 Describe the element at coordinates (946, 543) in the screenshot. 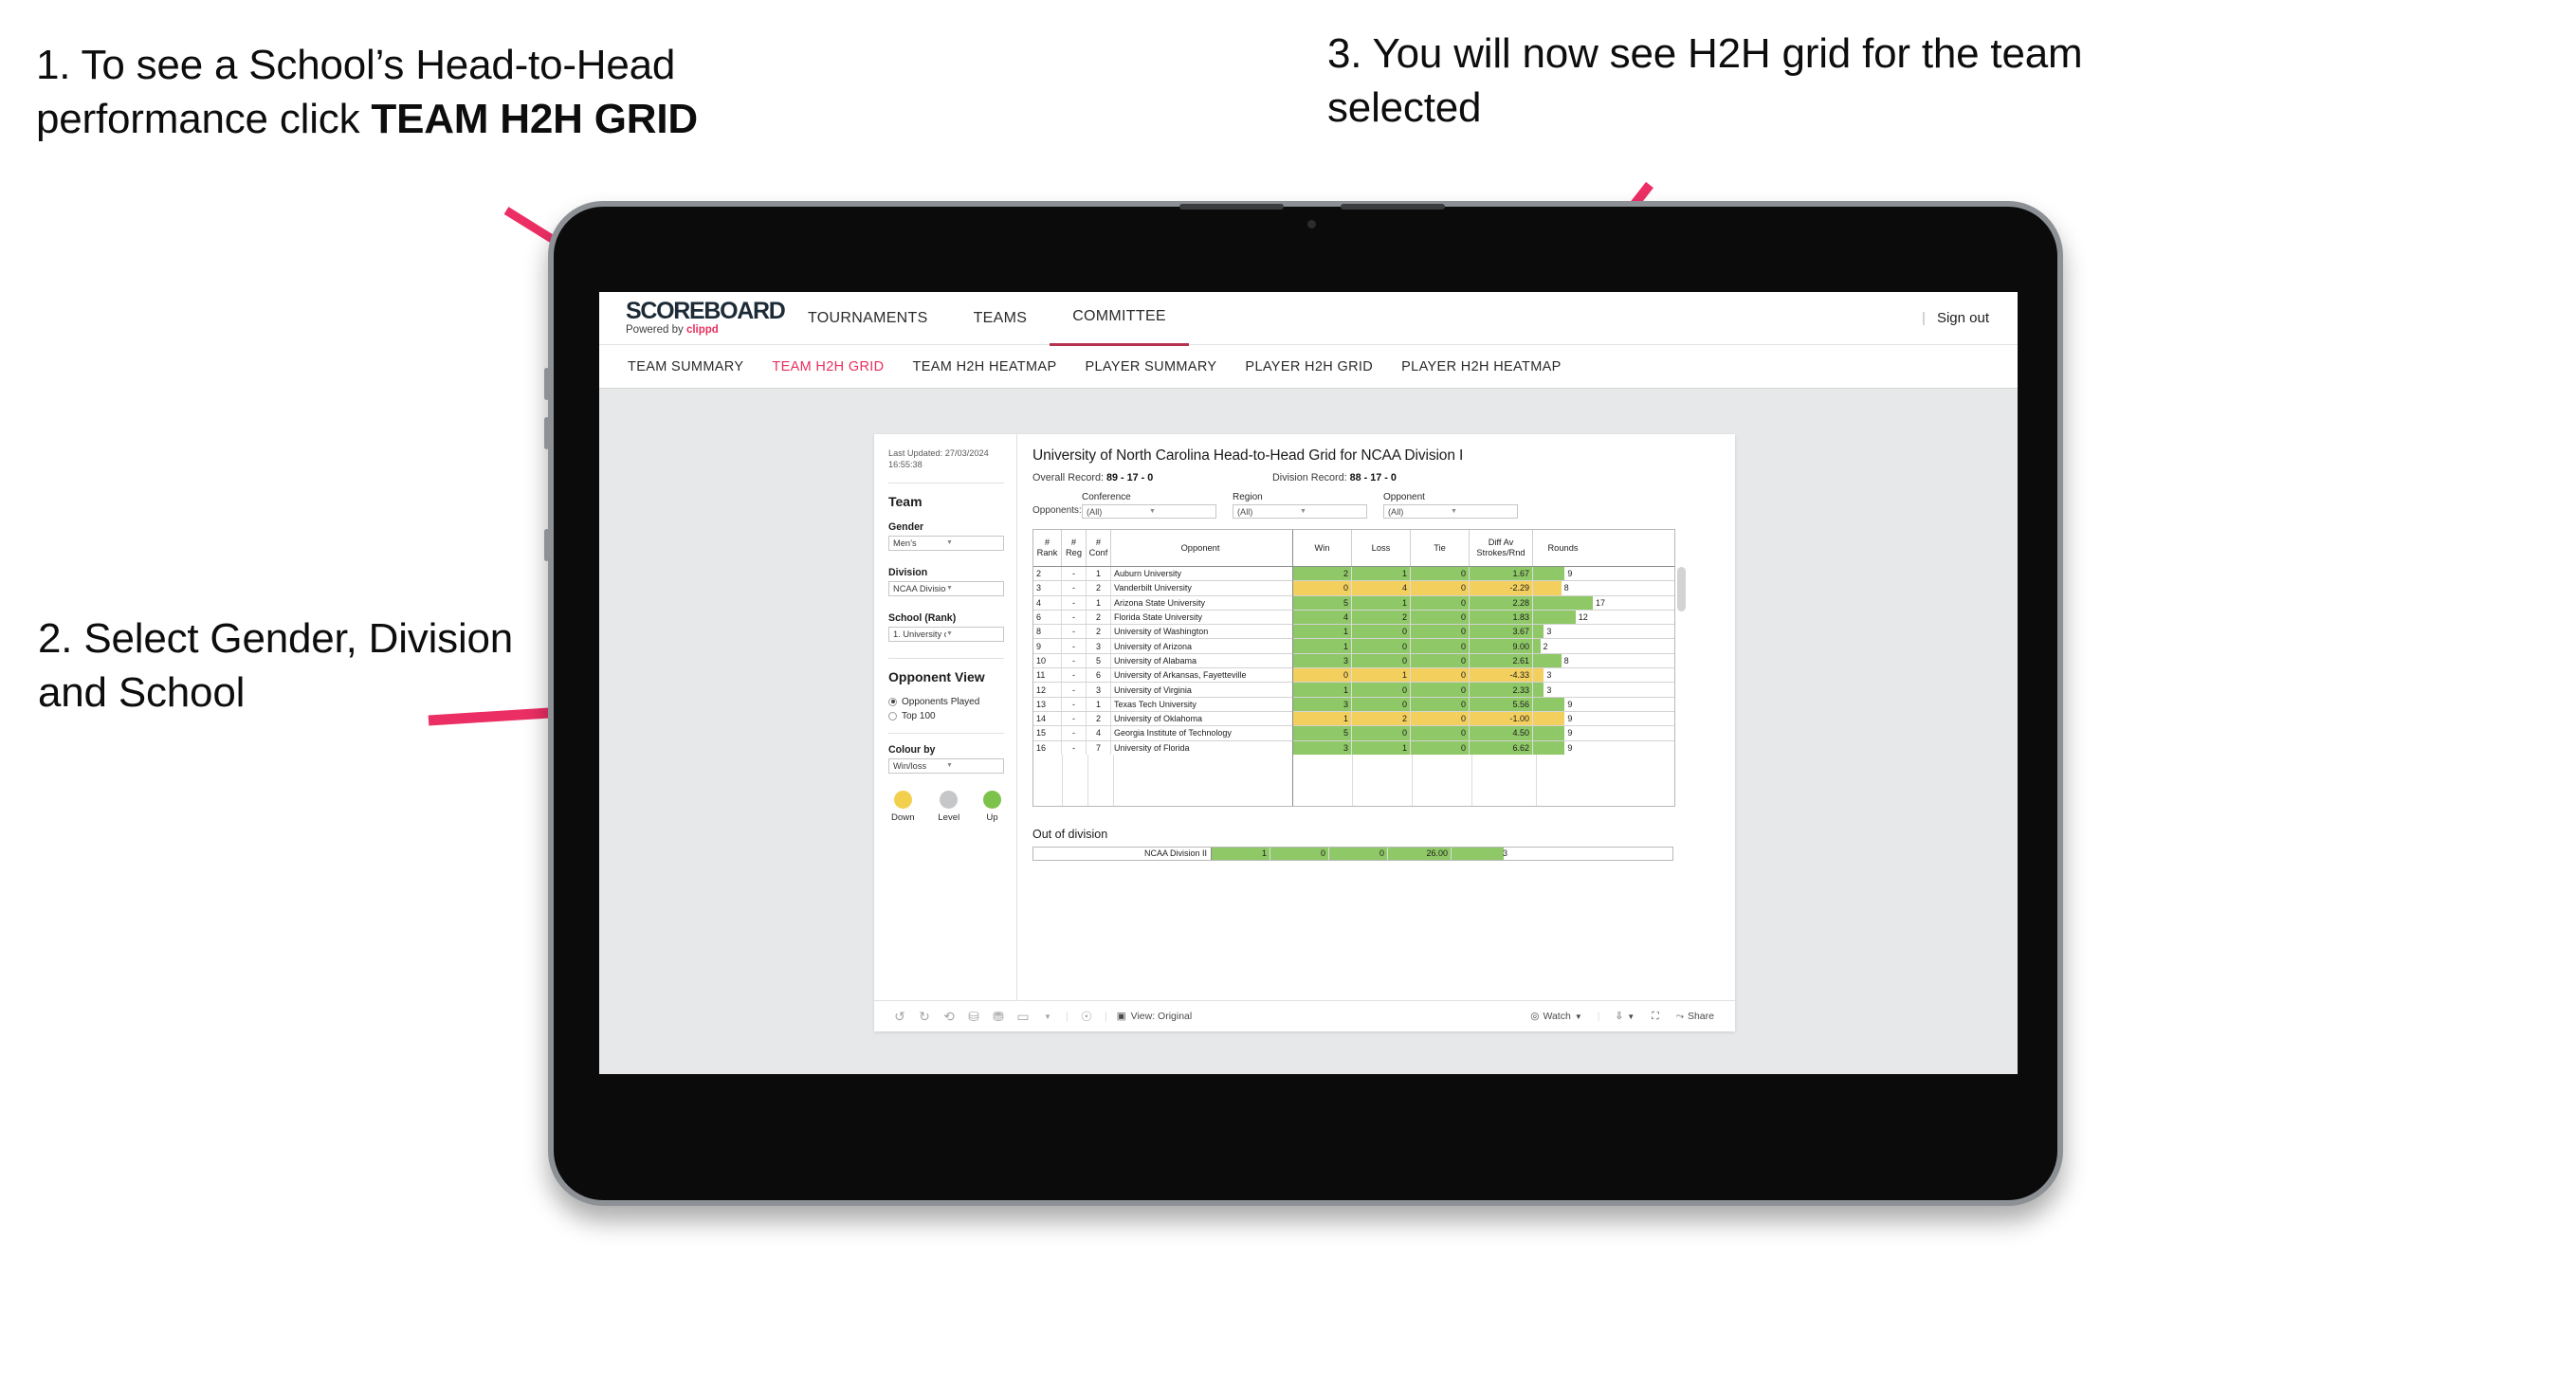

I see `gender-select: Men’s ▼` at that location.